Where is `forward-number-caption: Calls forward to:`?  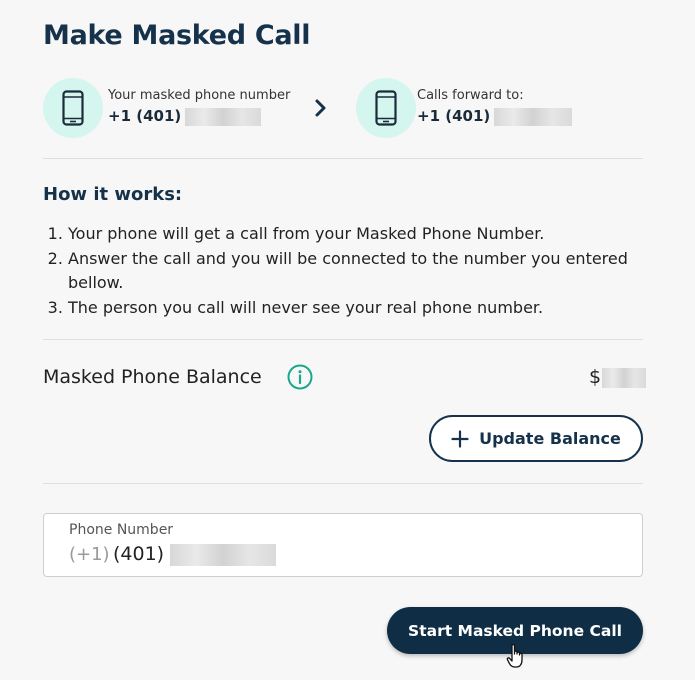
forward-number-caption: Calls forward to: is located at coordinates (470, 95).